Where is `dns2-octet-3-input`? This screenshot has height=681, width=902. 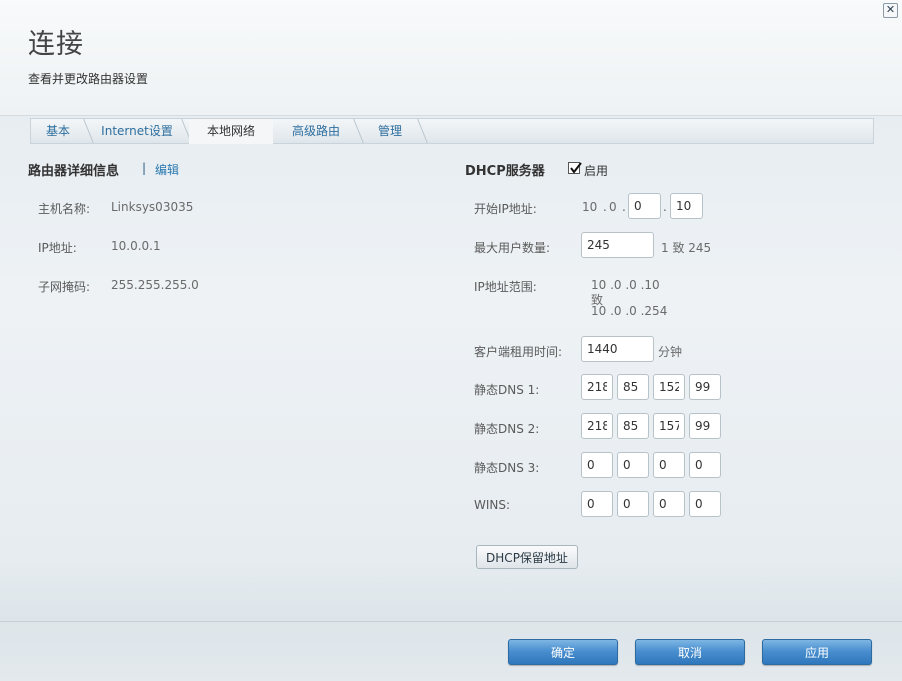 dns2-octet-3-input is located at coordinates (669, 426).